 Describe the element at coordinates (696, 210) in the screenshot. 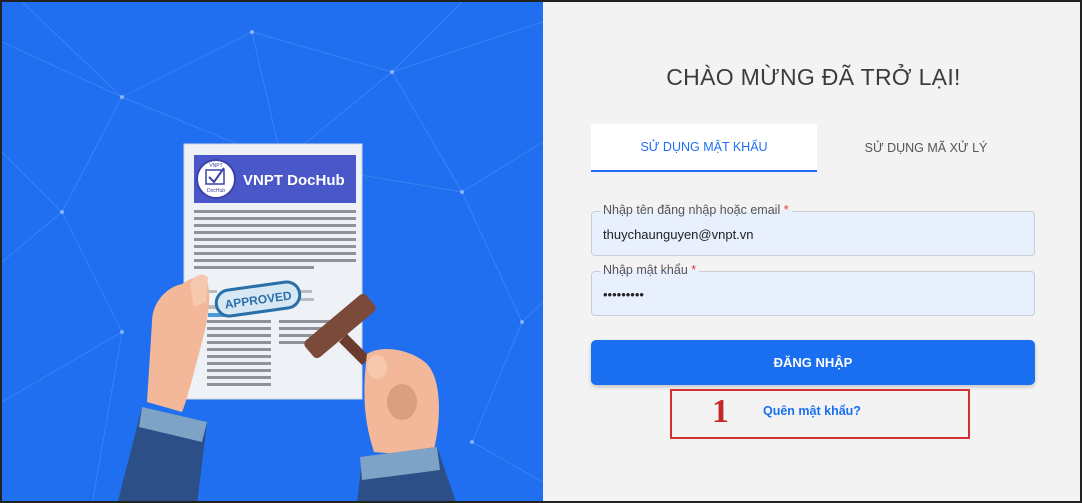

I see `username-label: Nhập tên đăng nhập hoặc email *` at that location.